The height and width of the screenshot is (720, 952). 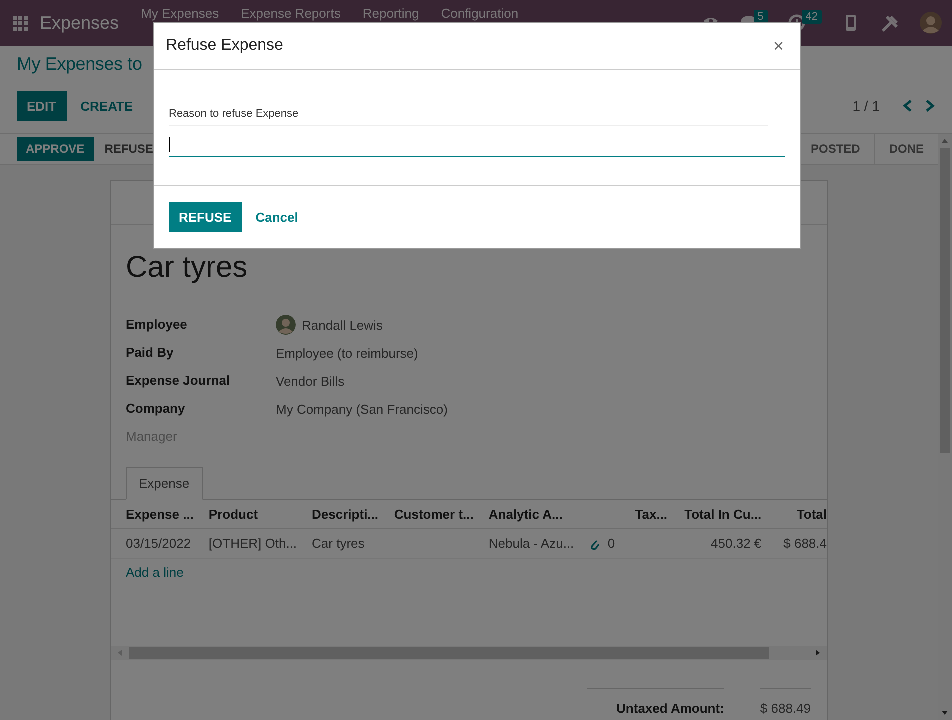 What do you see at coordinates (233, 514) in the screenshot?
I see `column-header: Product` at bounding box center [233, 514].